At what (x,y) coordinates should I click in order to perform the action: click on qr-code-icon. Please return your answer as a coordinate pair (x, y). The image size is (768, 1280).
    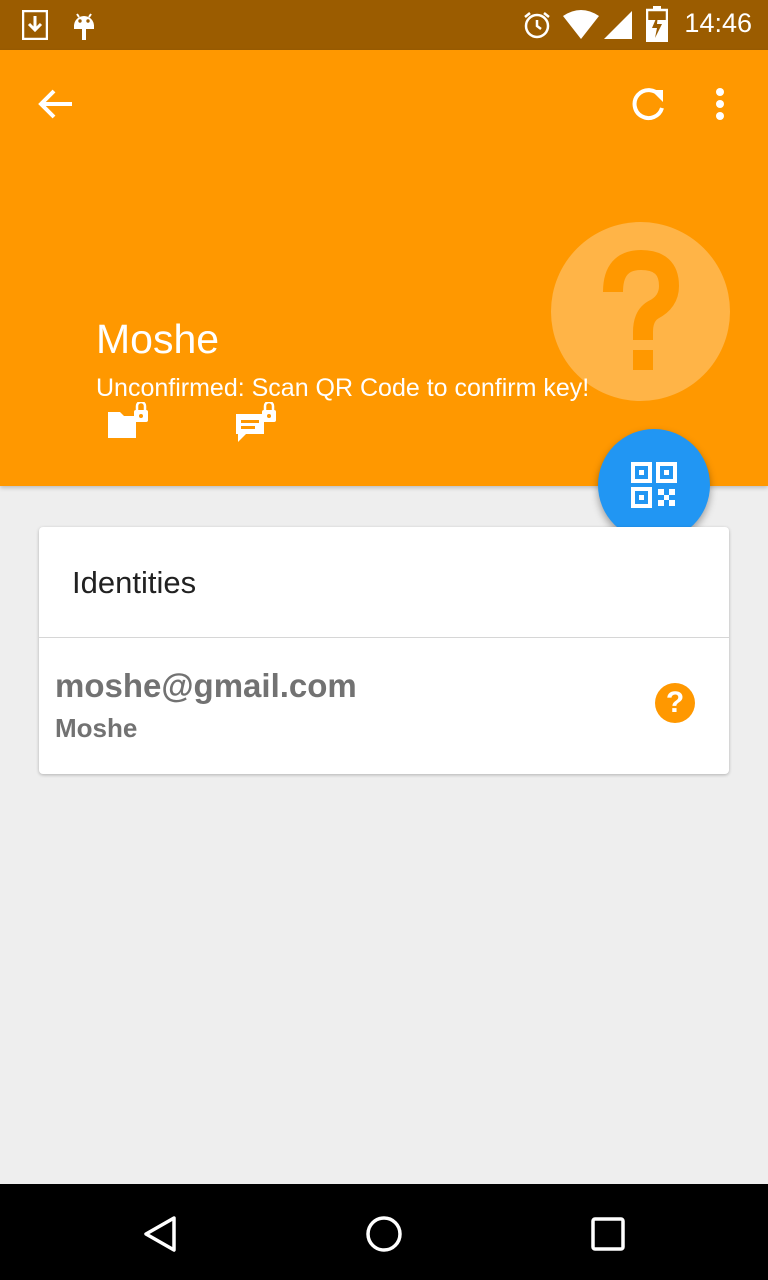
    Looking at the image, I should click on (654, 485).